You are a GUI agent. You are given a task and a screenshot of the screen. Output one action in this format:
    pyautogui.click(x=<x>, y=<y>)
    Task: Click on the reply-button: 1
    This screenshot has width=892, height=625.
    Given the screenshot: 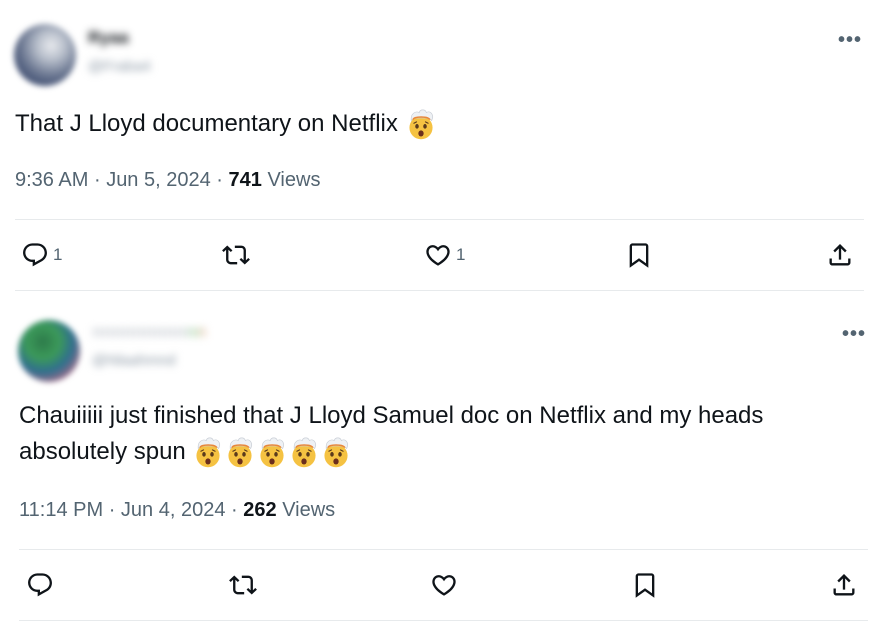 What is the action you would take?
    pyautogui.click(x=41, y=255)
    